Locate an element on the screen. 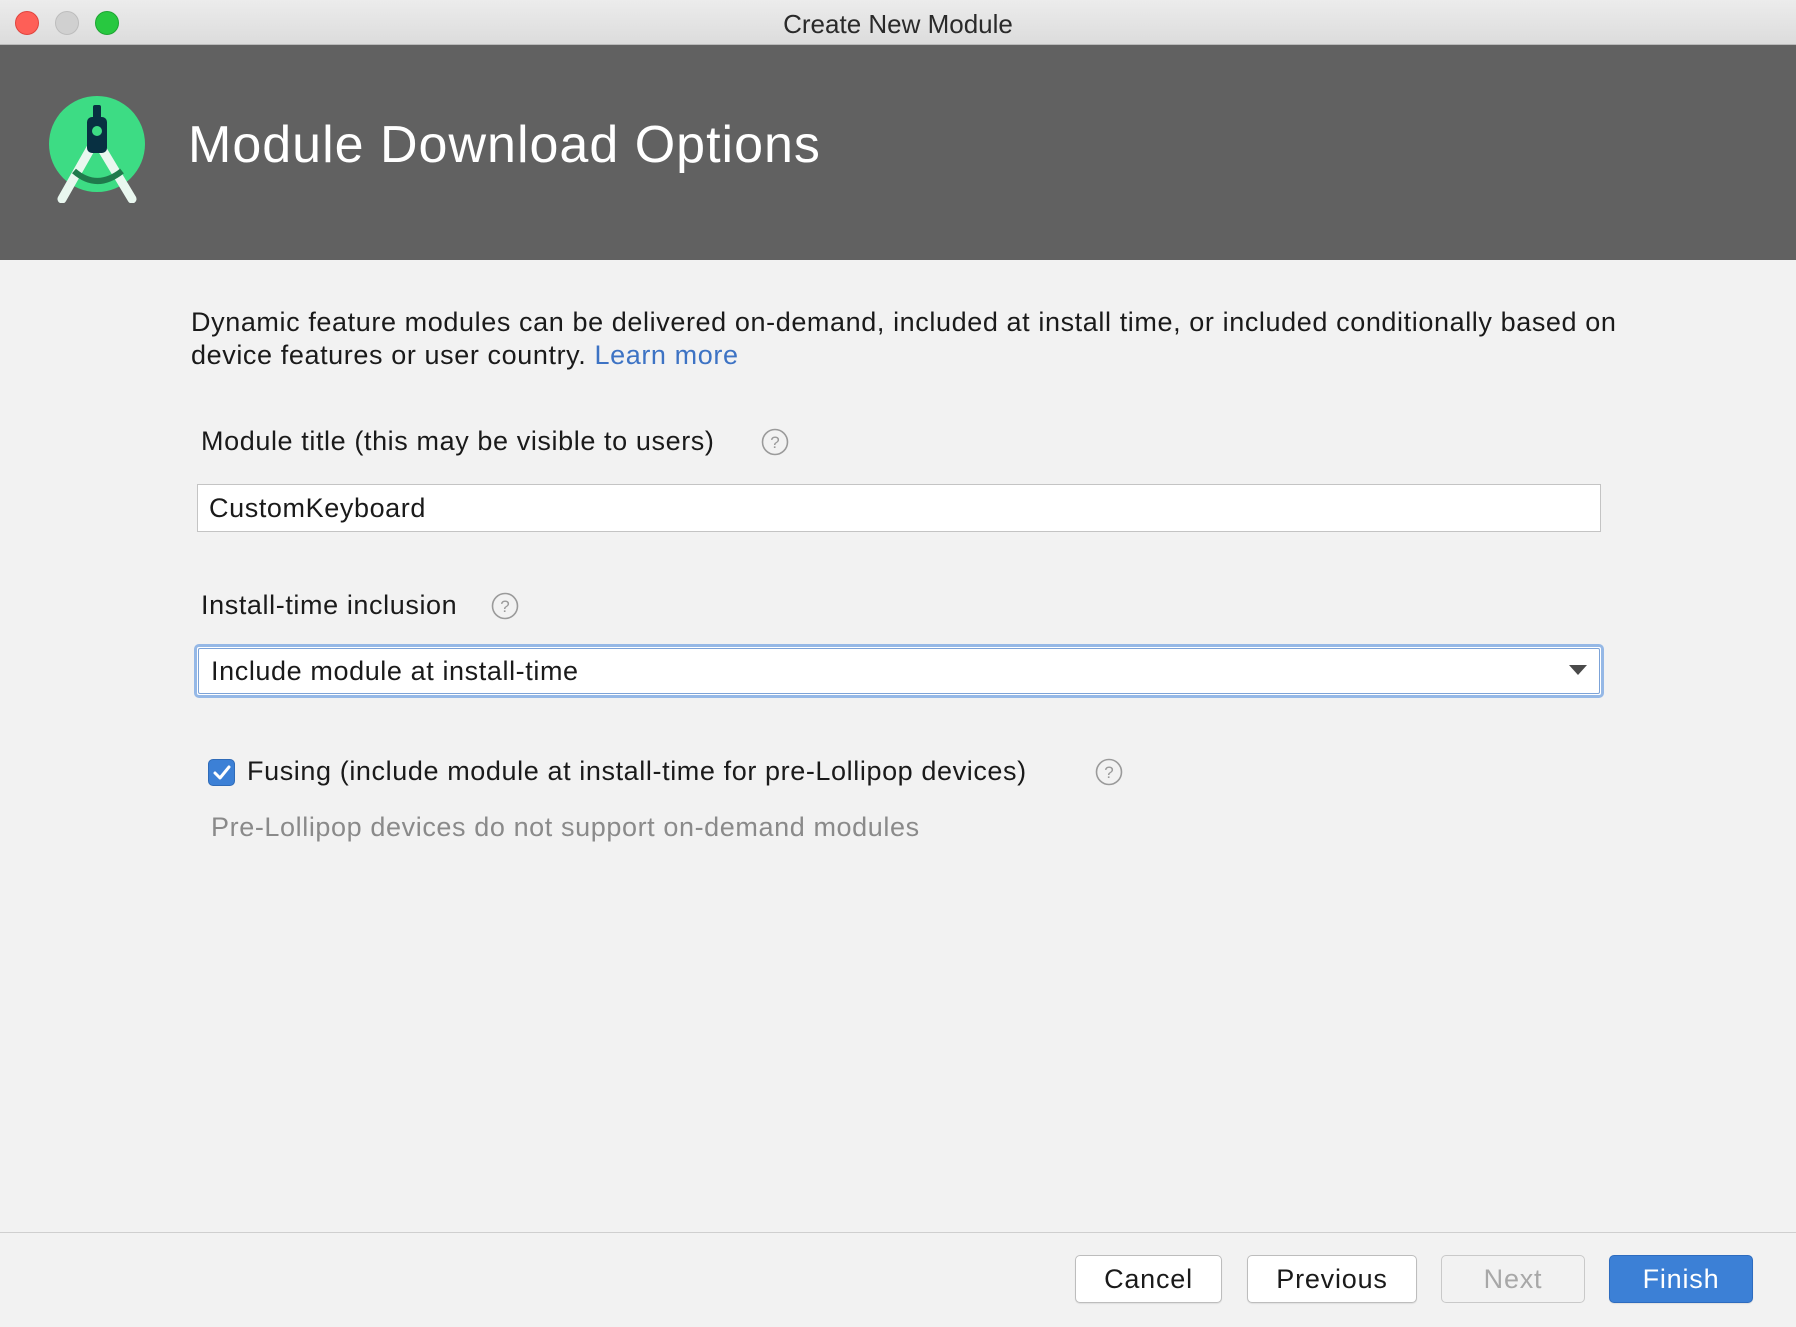 This screenshot has width=1796, height=1327. install-time-selected-value: Include module at install-time is located at coordinates (395, 671).